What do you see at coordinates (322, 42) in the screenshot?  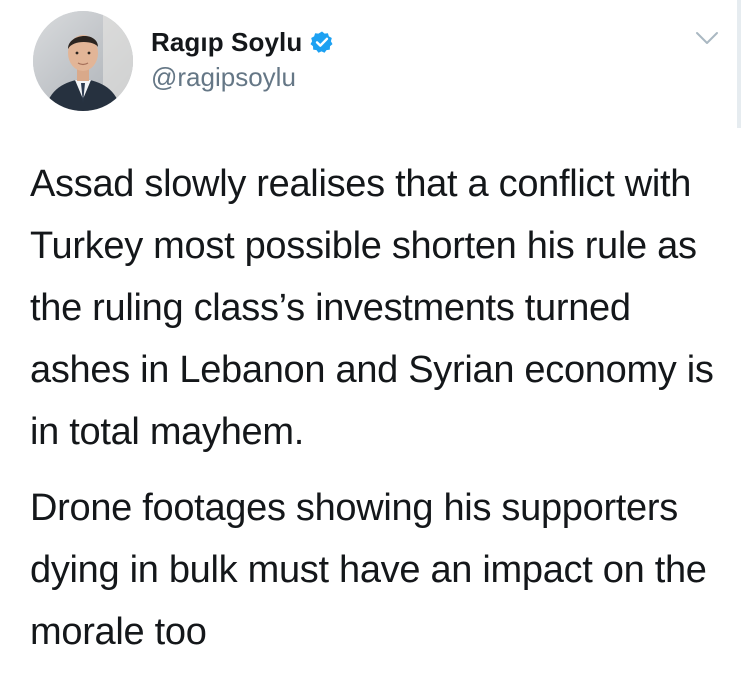 I see `verified-badge-icon` at bounding box center [322, 42].